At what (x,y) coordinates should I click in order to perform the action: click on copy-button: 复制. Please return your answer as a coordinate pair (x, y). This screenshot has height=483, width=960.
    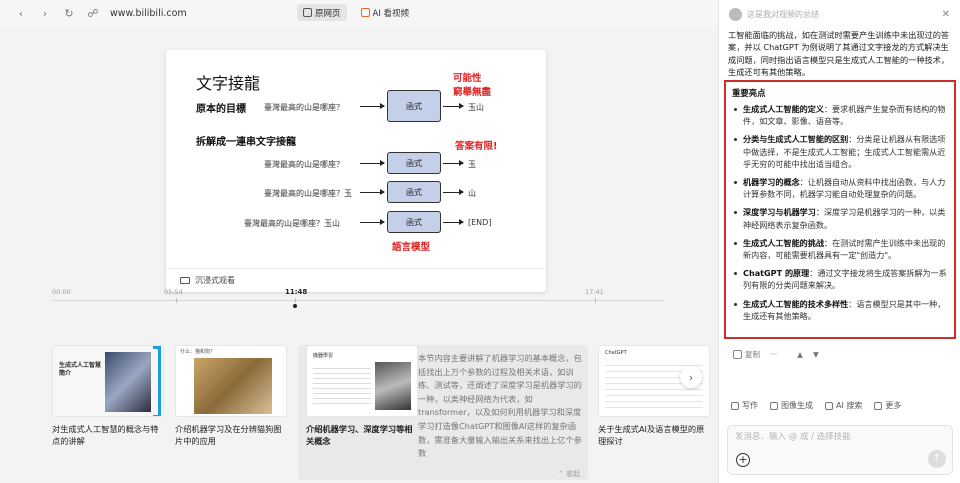
    Looking at the image, I should click on (746, 354).